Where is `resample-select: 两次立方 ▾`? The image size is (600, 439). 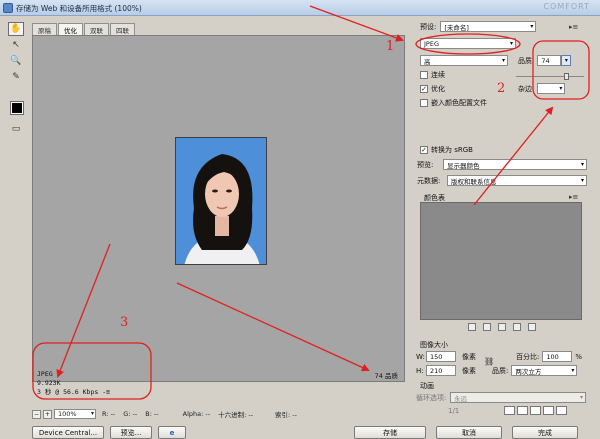 resample-select: 两次立方 ▾ is located at coordinates (544, 370).